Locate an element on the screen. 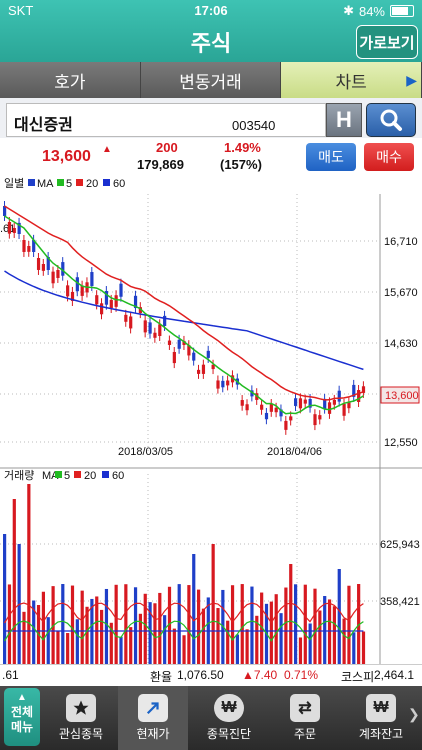 The height and width of the screenshot is (750, 422). y-tick-16710: 16,710 is located at coordinates (401, 242).